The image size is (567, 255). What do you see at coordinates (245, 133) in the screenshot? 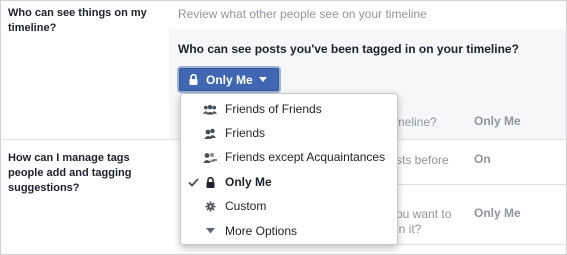
I see `menu-item-label: Friends` at bounding box center [245, 133].